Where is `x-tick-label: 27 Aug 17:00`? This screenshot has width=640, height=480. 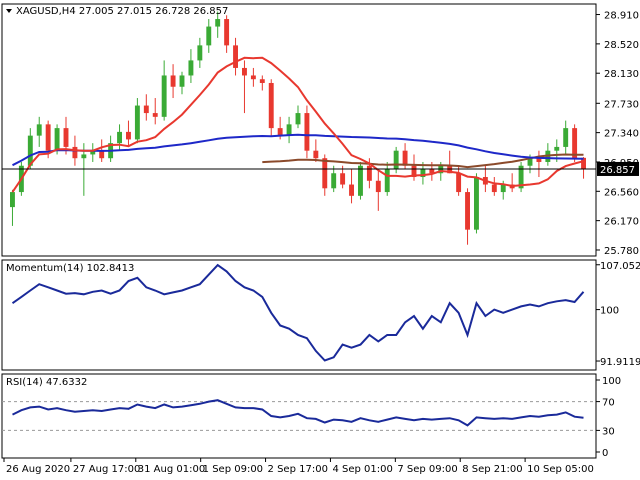
x-tick-label: 27 Aug 17:00 is located at coordinates (106, 469).